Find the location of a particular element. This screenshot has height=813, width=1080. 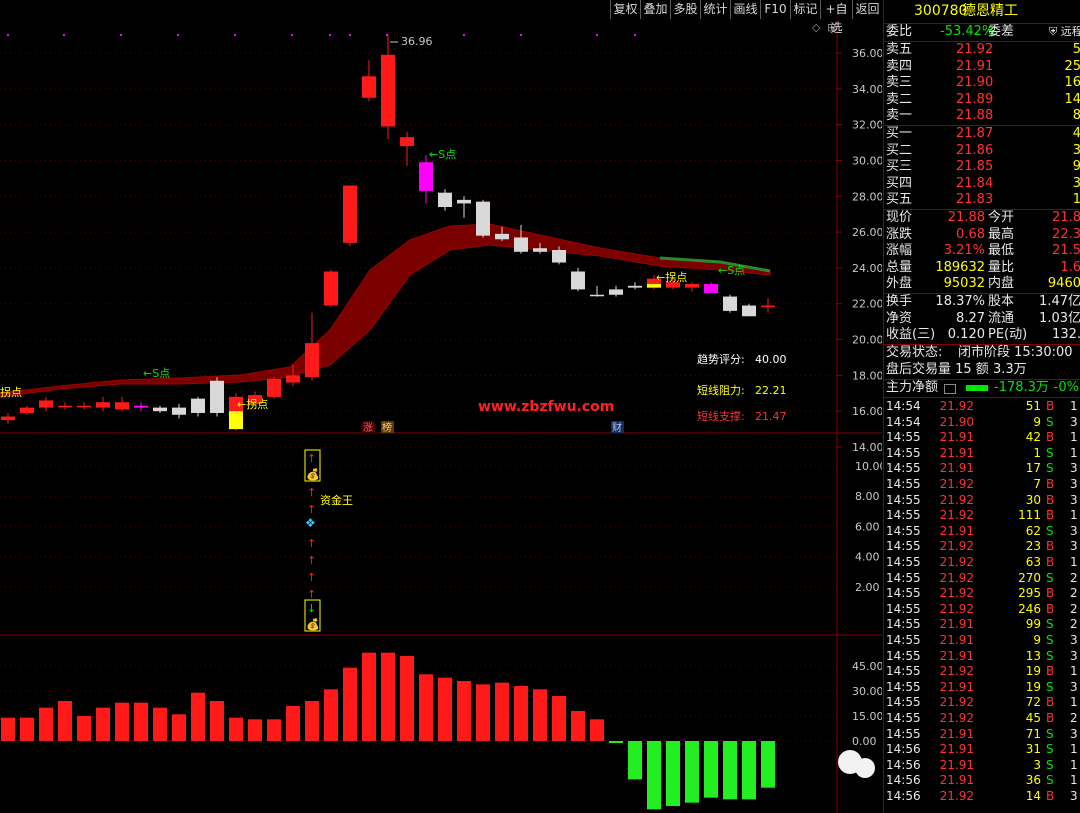

tick-volume: 72 is located at coordinates (1033, 702).